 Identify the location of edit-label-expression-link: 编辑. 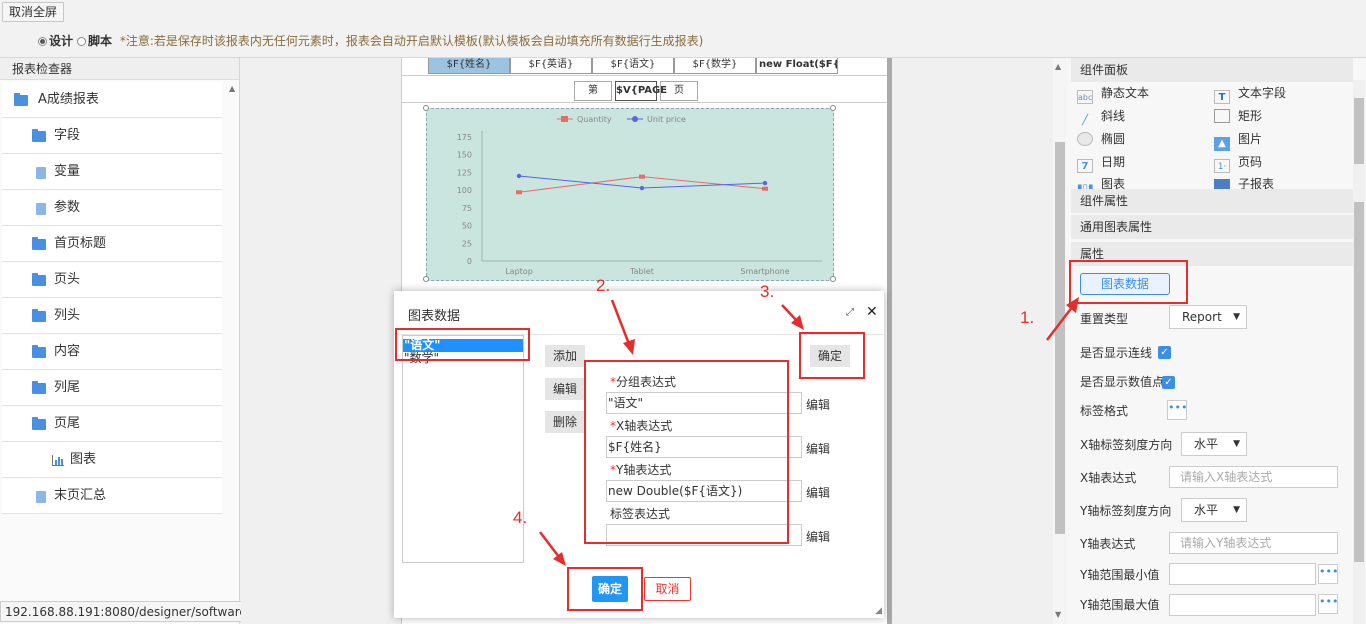
(818, 536).